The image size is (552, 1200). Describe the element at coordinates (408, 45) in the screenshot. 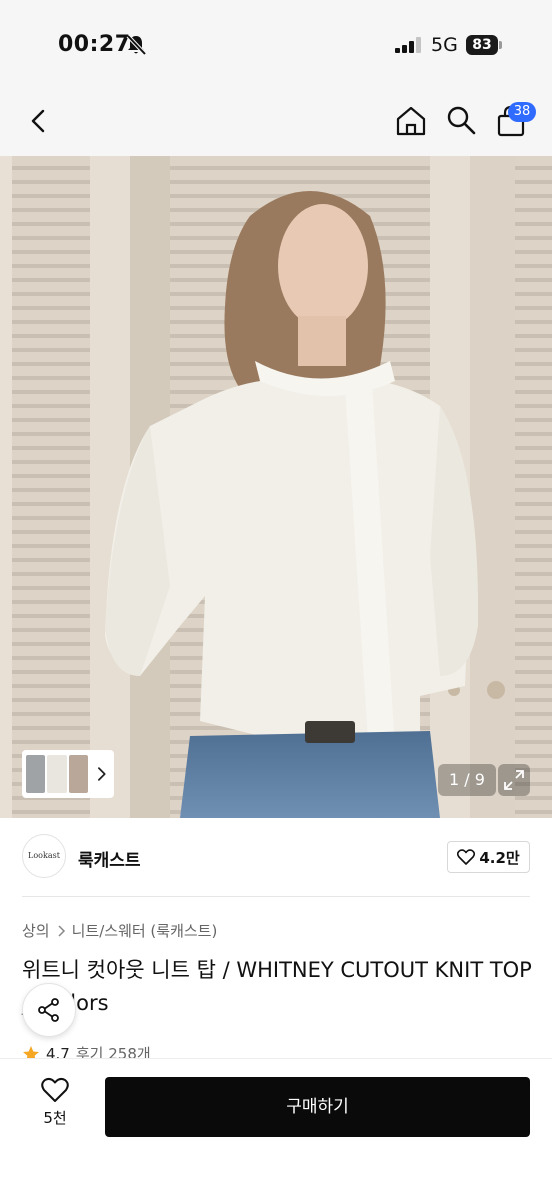

I see `signal-icon` at that location.